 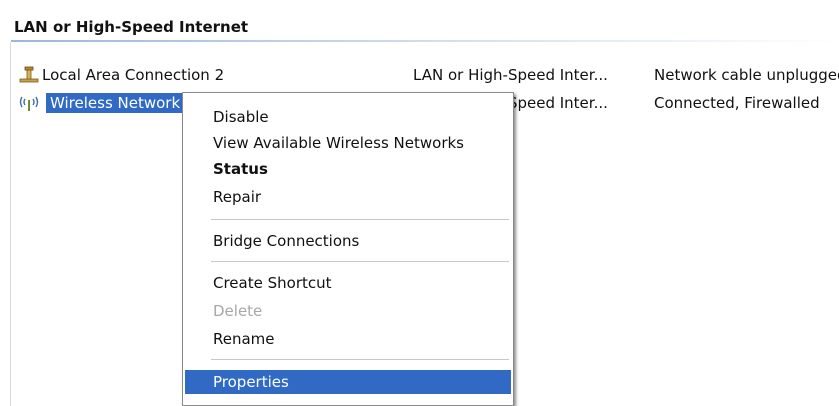 I want to click on connection-name: Local Area Connection 2, so click(x=133, y=75).